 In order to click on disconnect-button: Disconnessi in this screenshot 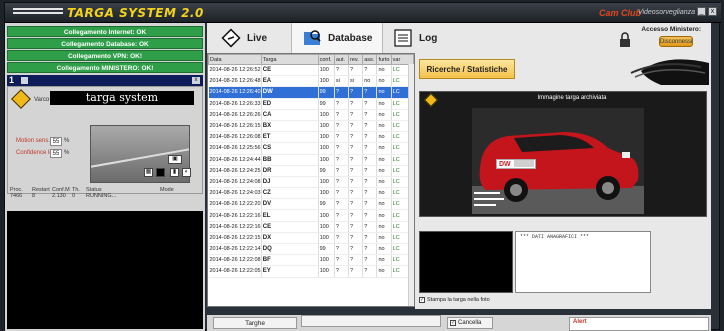, I will do `click(676, 41)`.